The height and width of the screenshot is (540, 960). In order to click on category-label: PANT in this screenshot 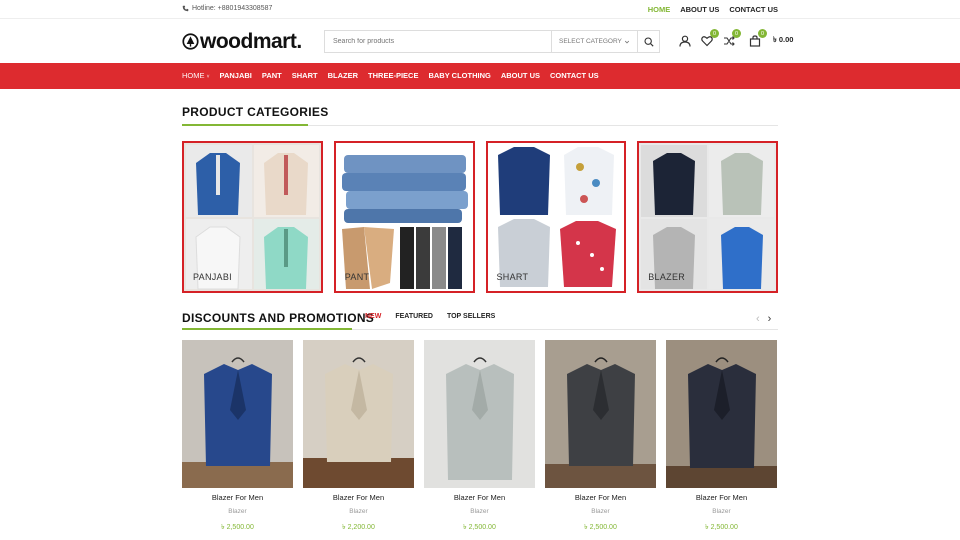, I will do `click(357, 277)`.